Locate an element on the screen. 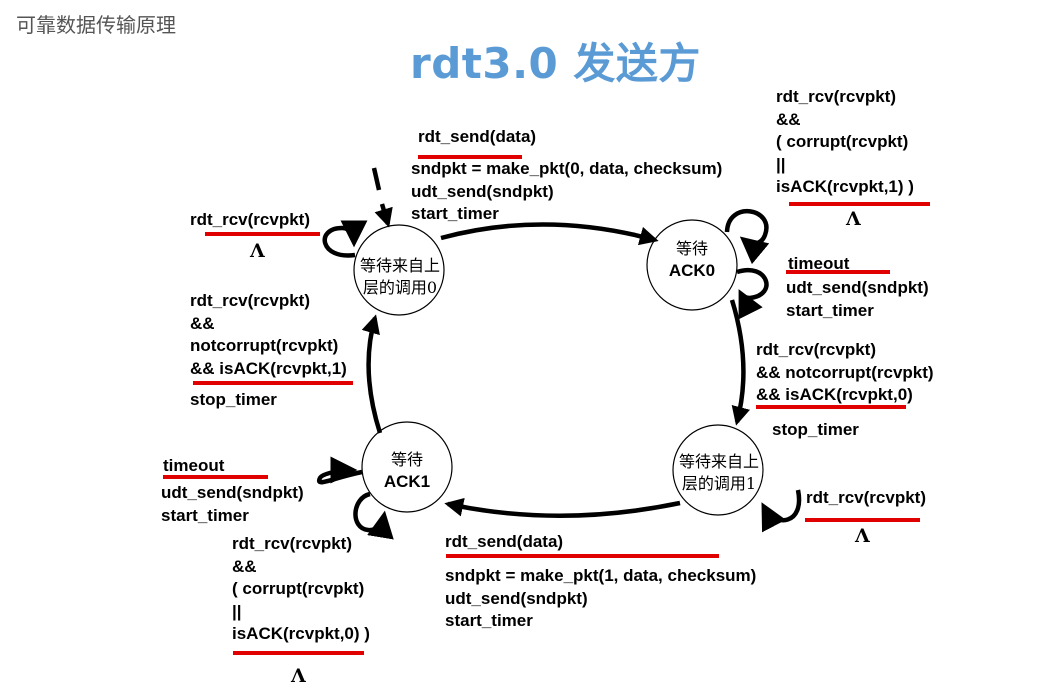 The height and width of the screenshot is (700, 1047). transition-call0-to-ack0 is located at coordinates (549, 234).